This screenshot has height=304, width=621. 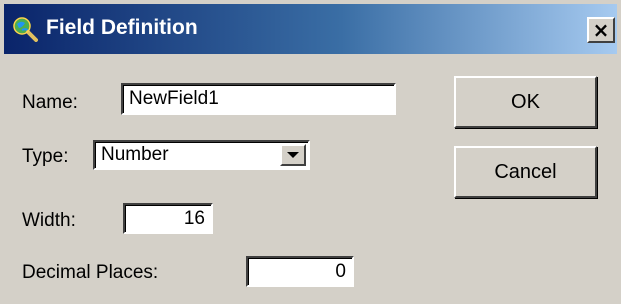 I want to click on decimal-places-input: 0, so click(x=300, y=271).